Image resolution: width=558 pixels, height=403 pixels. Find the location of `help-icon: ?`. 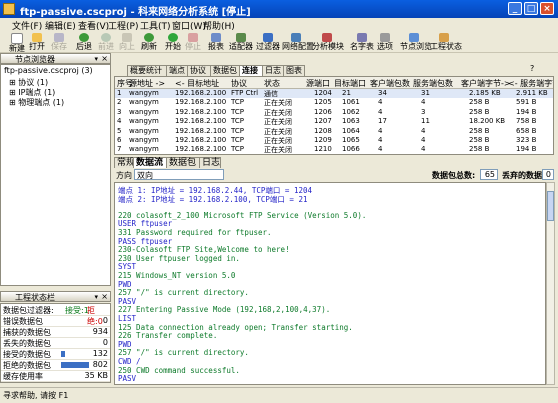

help-icon: ? is located at coordinates (532, 68).